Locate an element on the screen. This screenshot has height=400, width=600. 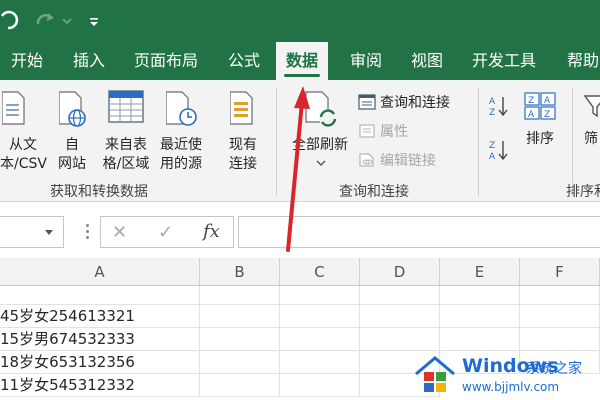
red-arrow-annotation is located at coordinates (298, 169).